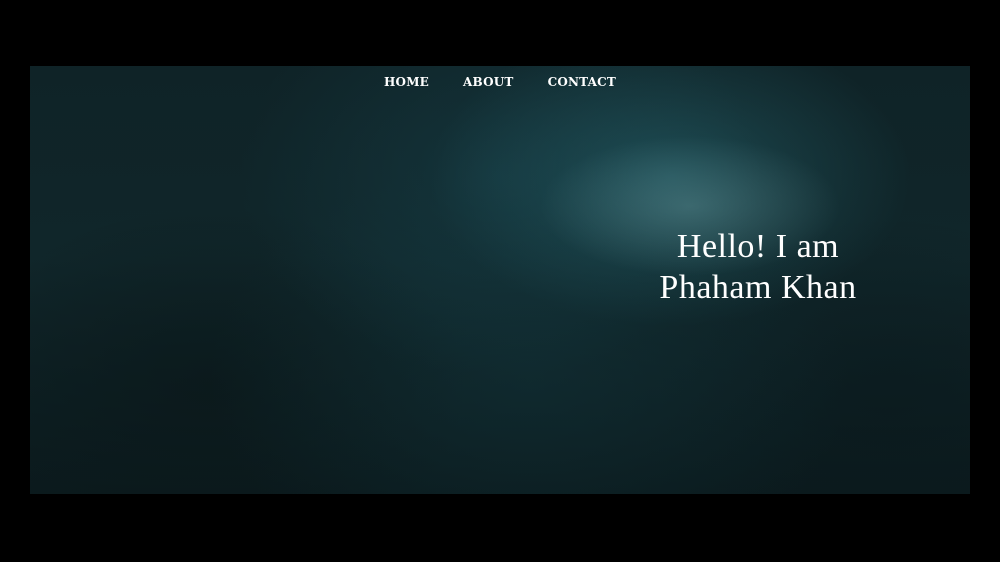 The height and width of the screenshot is (562, 1000). What do you see at coordinates (406, 82) in the screenshot?
I see `nav-link-home: HOME` at bounding box center [406, 82].